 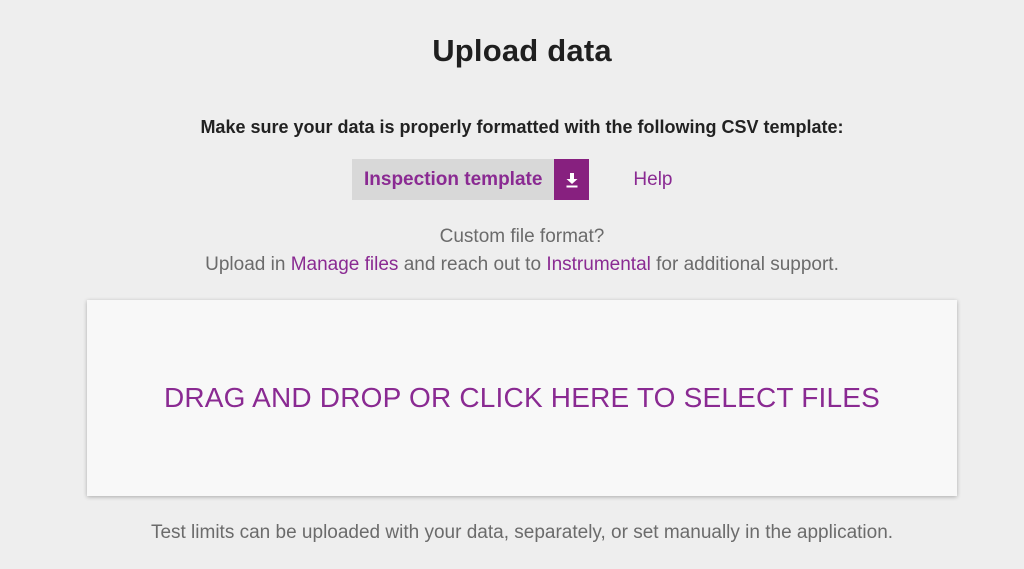 What do you see at coordinates (598, 264) in the screenshot?
I see `instrumental-link: Instrumental` at bounding box center [598, 264].